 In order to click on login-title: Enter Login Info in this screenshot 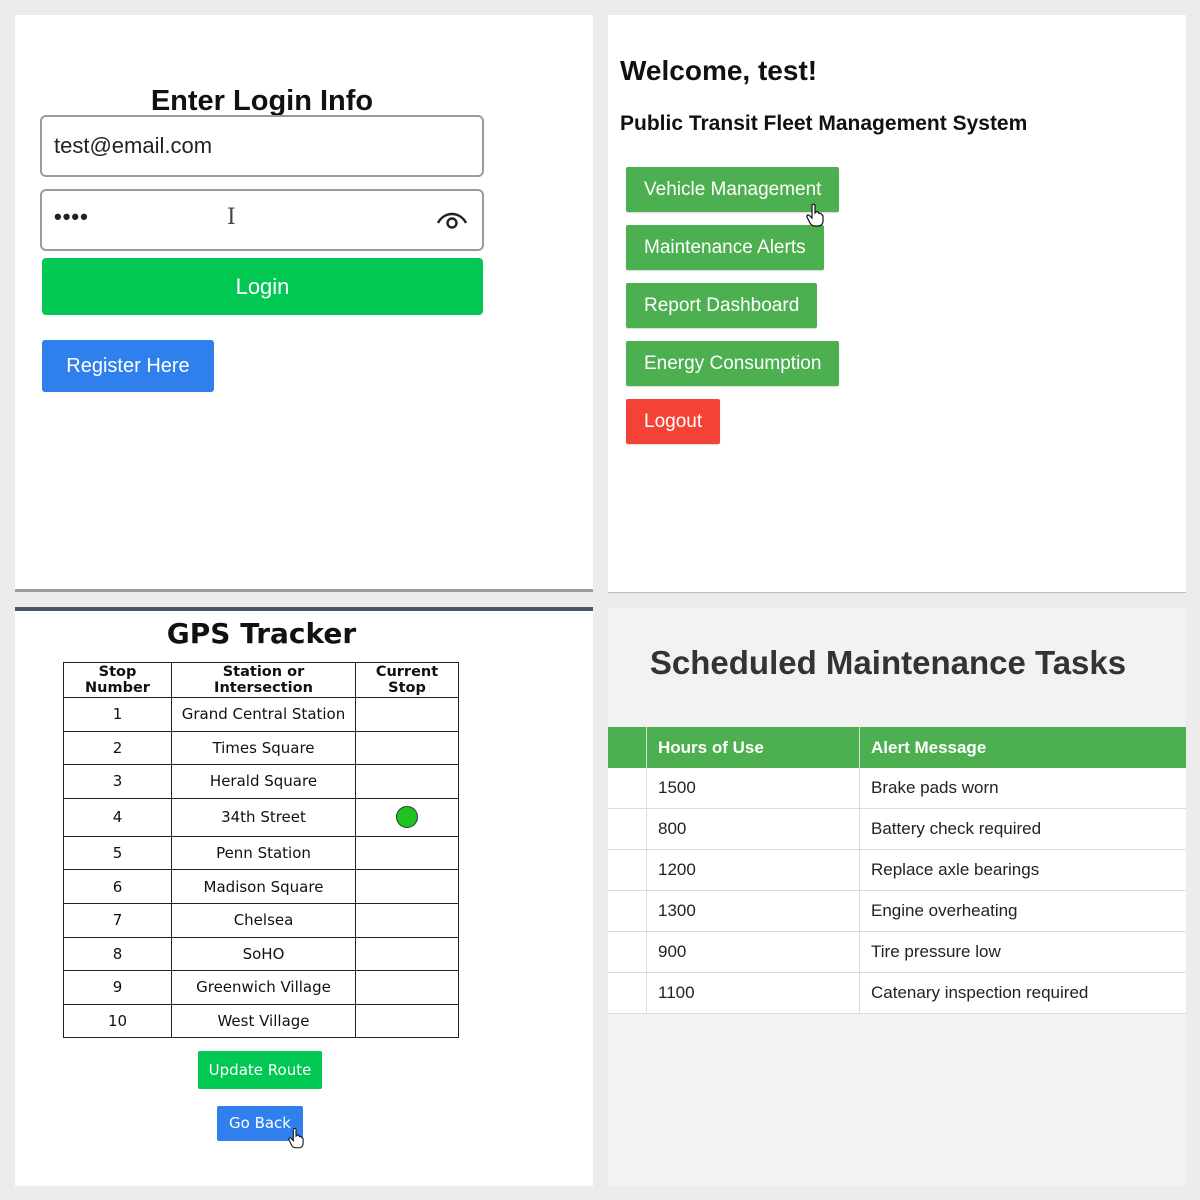, I will do `click(262, 101)`.